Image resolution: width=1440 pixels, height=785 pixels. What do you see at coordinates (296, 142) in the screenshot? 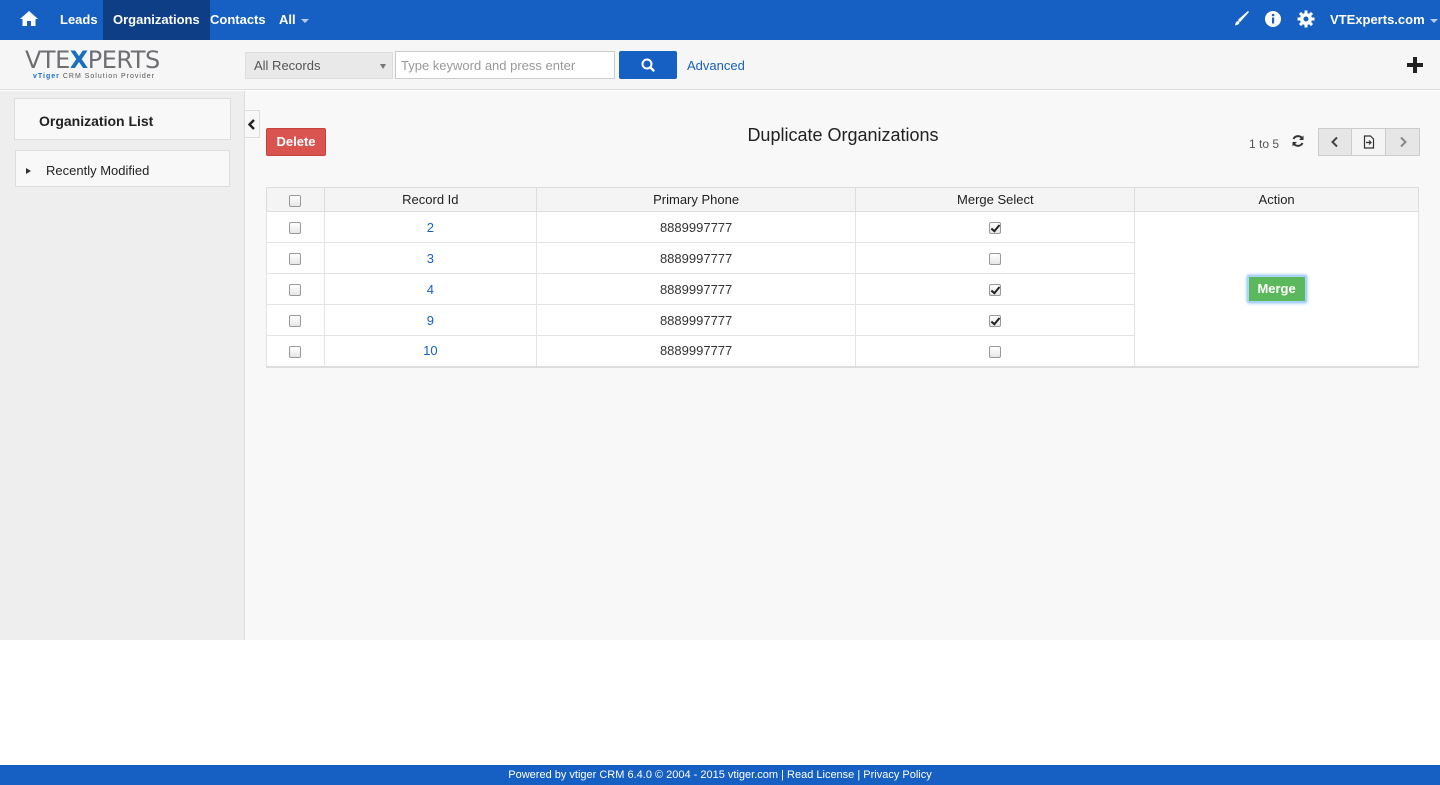
I see `delete-button: Delete` at bounding box center [296, 142].